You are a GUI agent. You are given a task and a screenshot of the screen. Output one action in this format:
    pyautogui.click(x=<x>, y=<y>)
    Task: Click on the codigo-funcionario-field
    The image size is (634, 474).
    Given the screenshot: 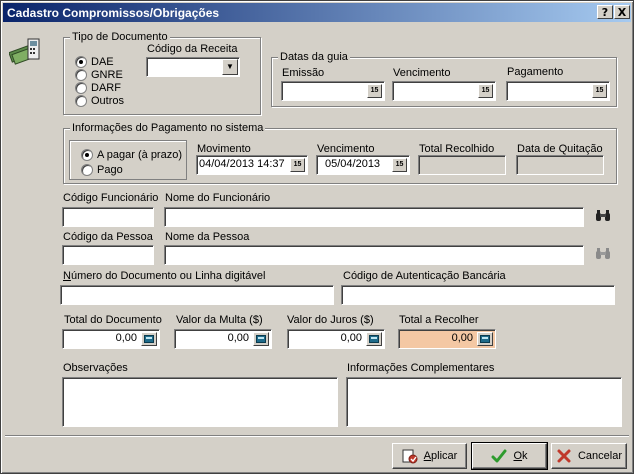 What is the action you would take?
    pyautogui.click(x=108, y=217)
    